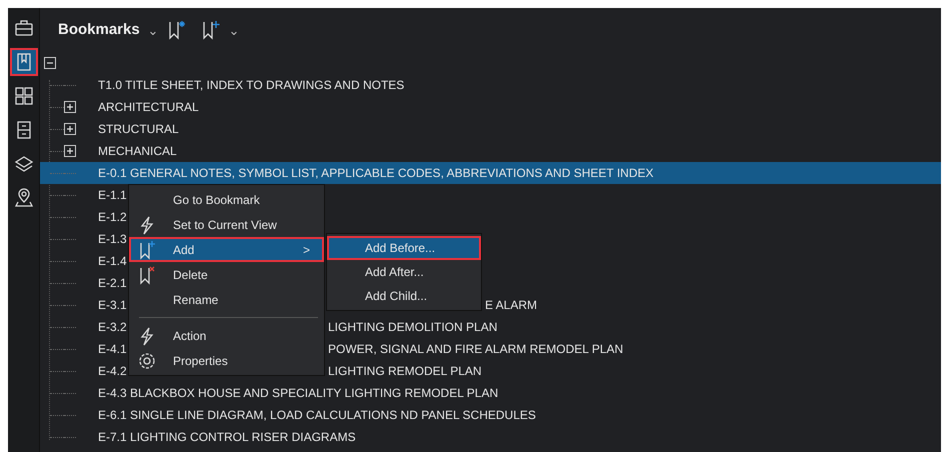  Describe the element at coordinates (24, 198) in the screenshot. I see `map-pin-icon` at that location.